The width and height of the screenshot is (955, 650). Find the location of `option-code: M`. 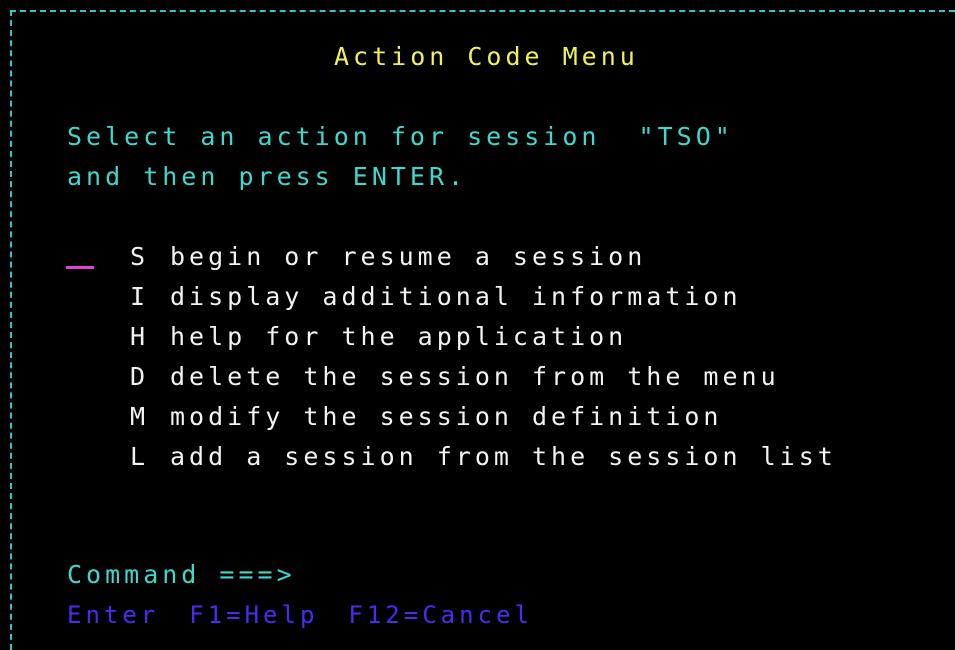

option-code: M is located at coordinates (140, 416).